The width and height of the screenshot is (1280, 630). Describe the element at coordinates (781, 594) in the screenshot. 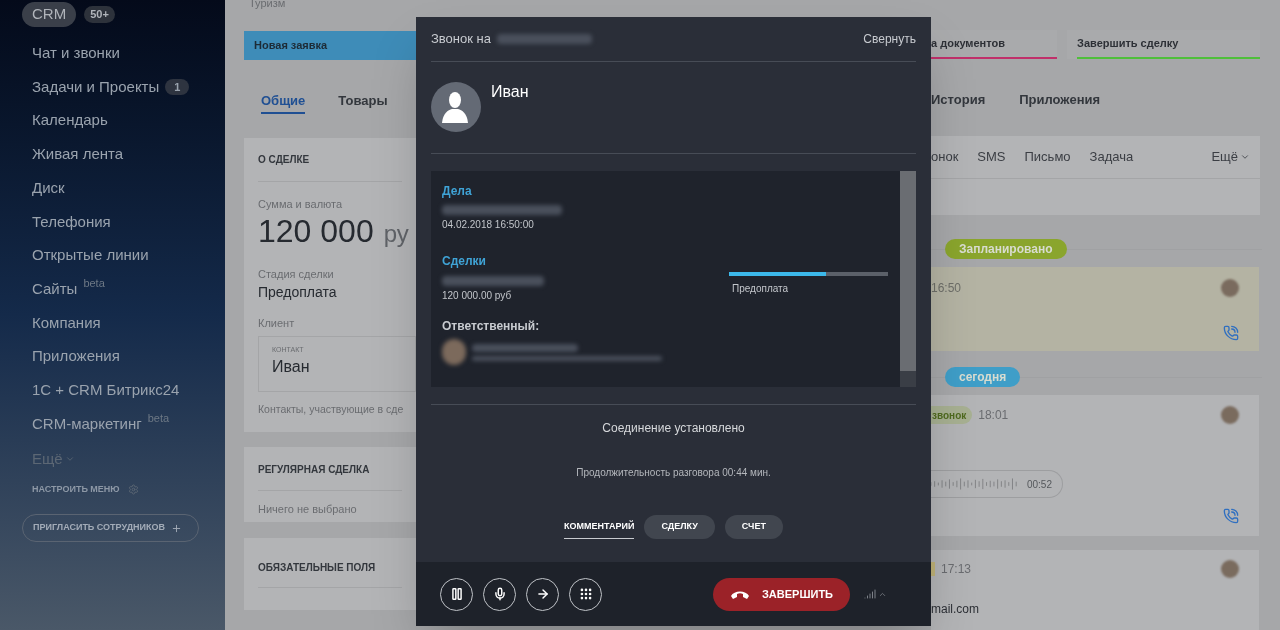

I see `hangup-button: ЗАВЕРШИТЬ` at that location.